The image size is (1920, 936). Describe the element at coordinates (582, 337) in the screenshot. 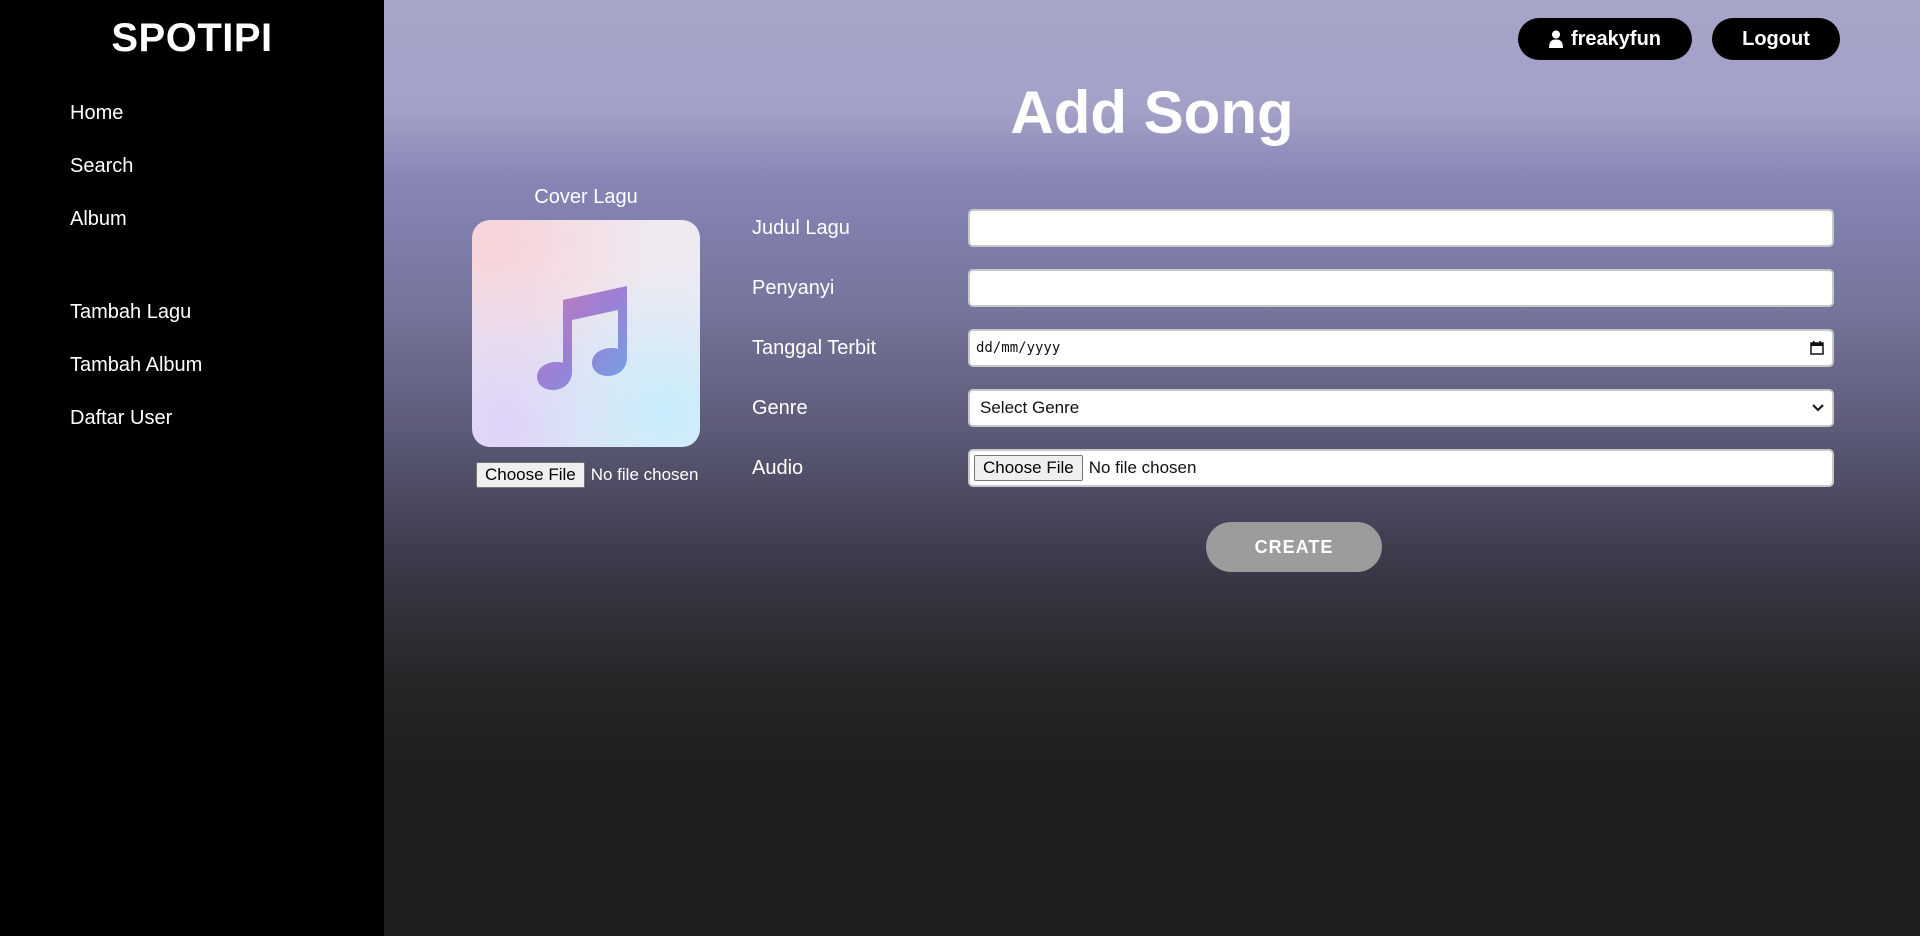

I see `music-note-icon` at that location.